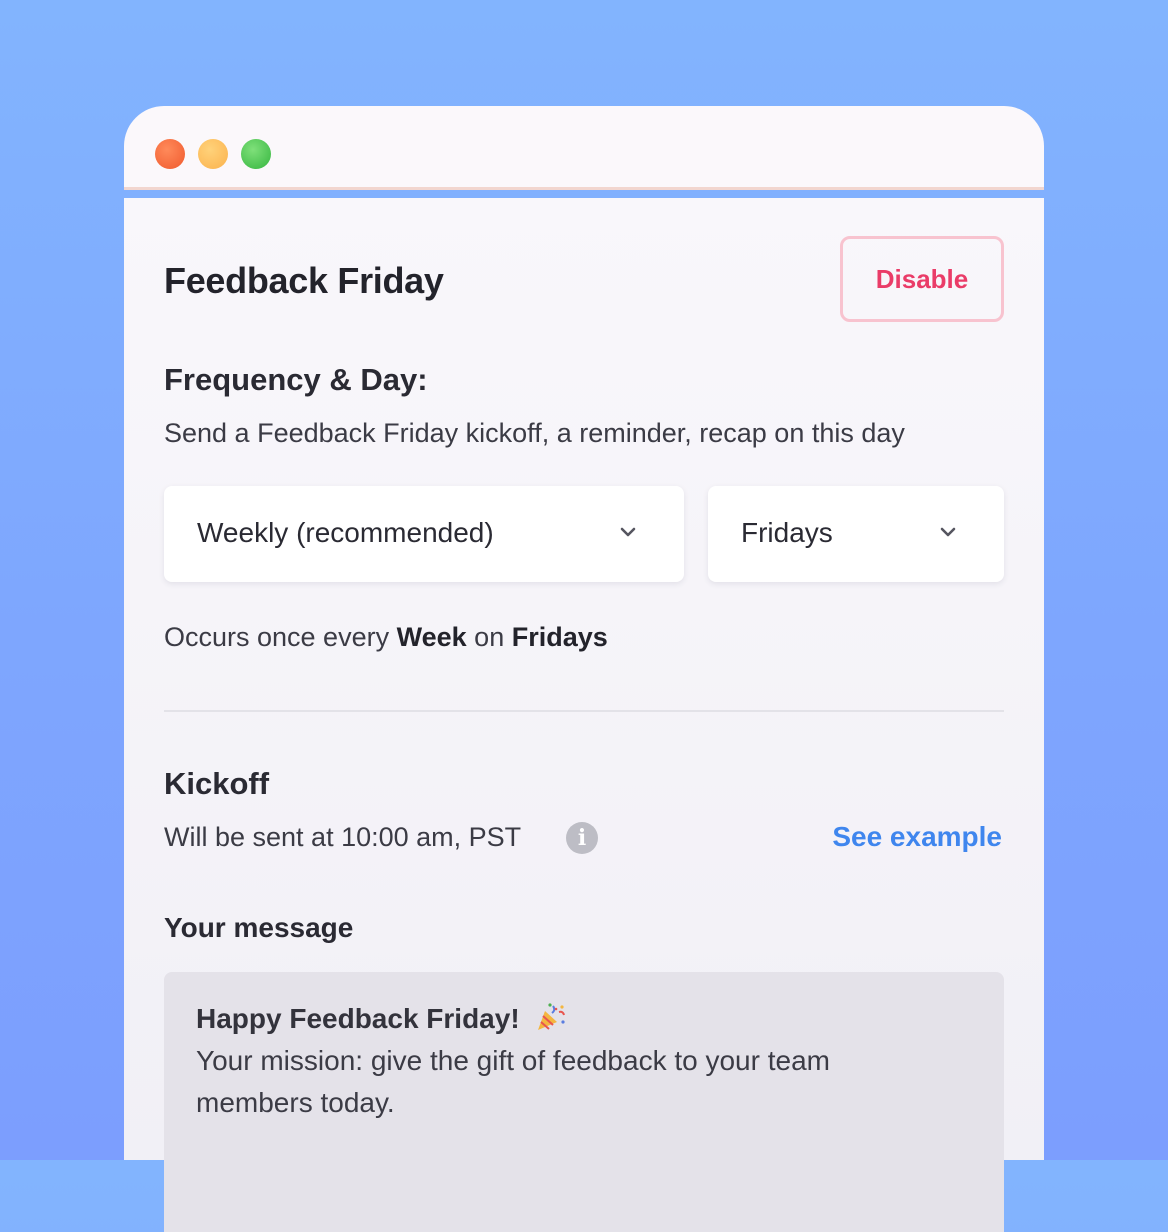 Image resolution: width=1168 pixels, height=1232 pixels. I want to click on occurs-prefix: Occurs once every, so click(277, 637).